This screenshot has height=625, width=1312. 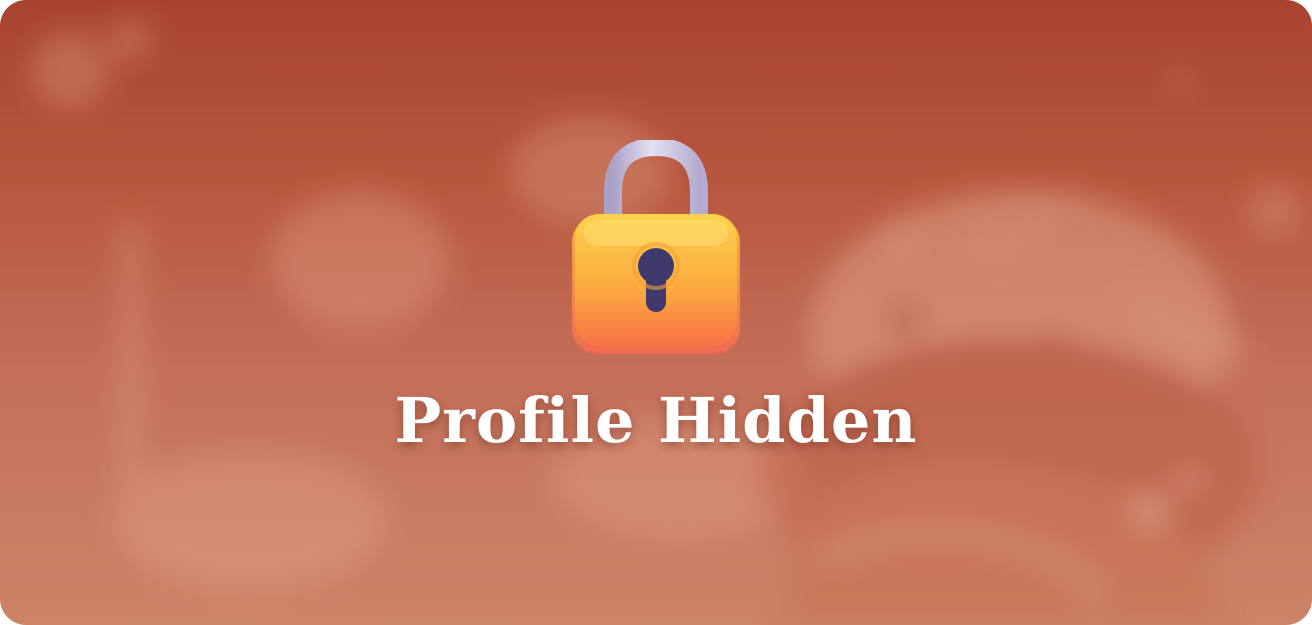 I want to click on lock-icon, so click(x=656, y=248).